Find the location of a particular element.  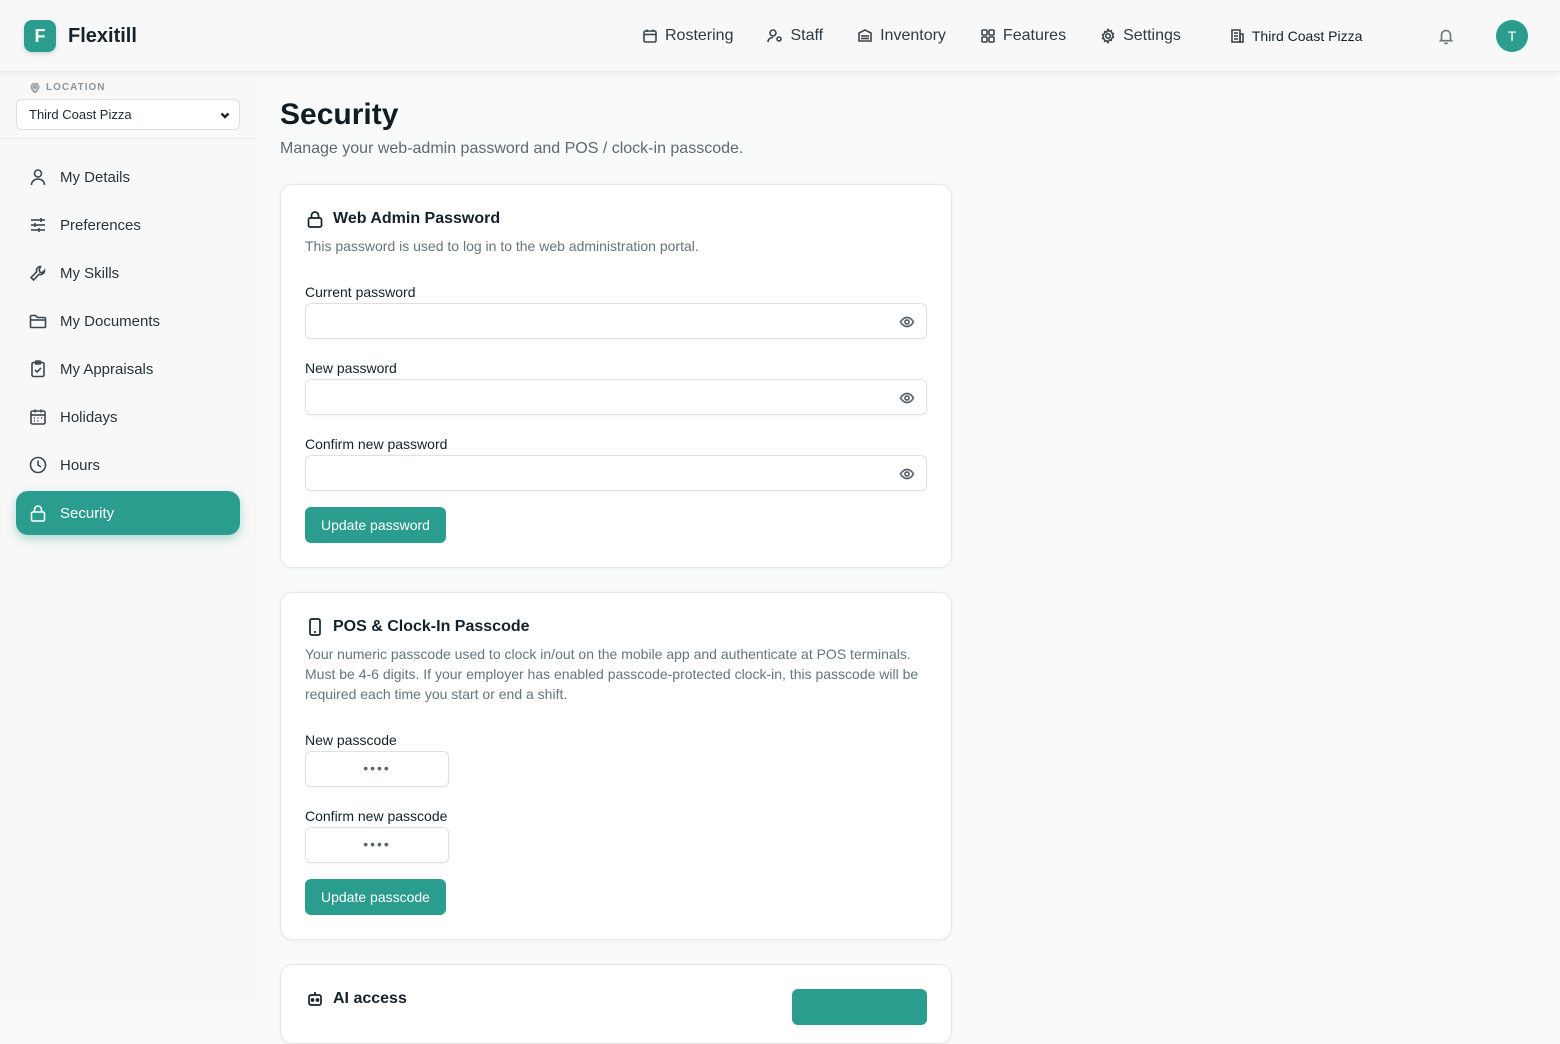

brand-logo: F is located at coordinates (40, 36).